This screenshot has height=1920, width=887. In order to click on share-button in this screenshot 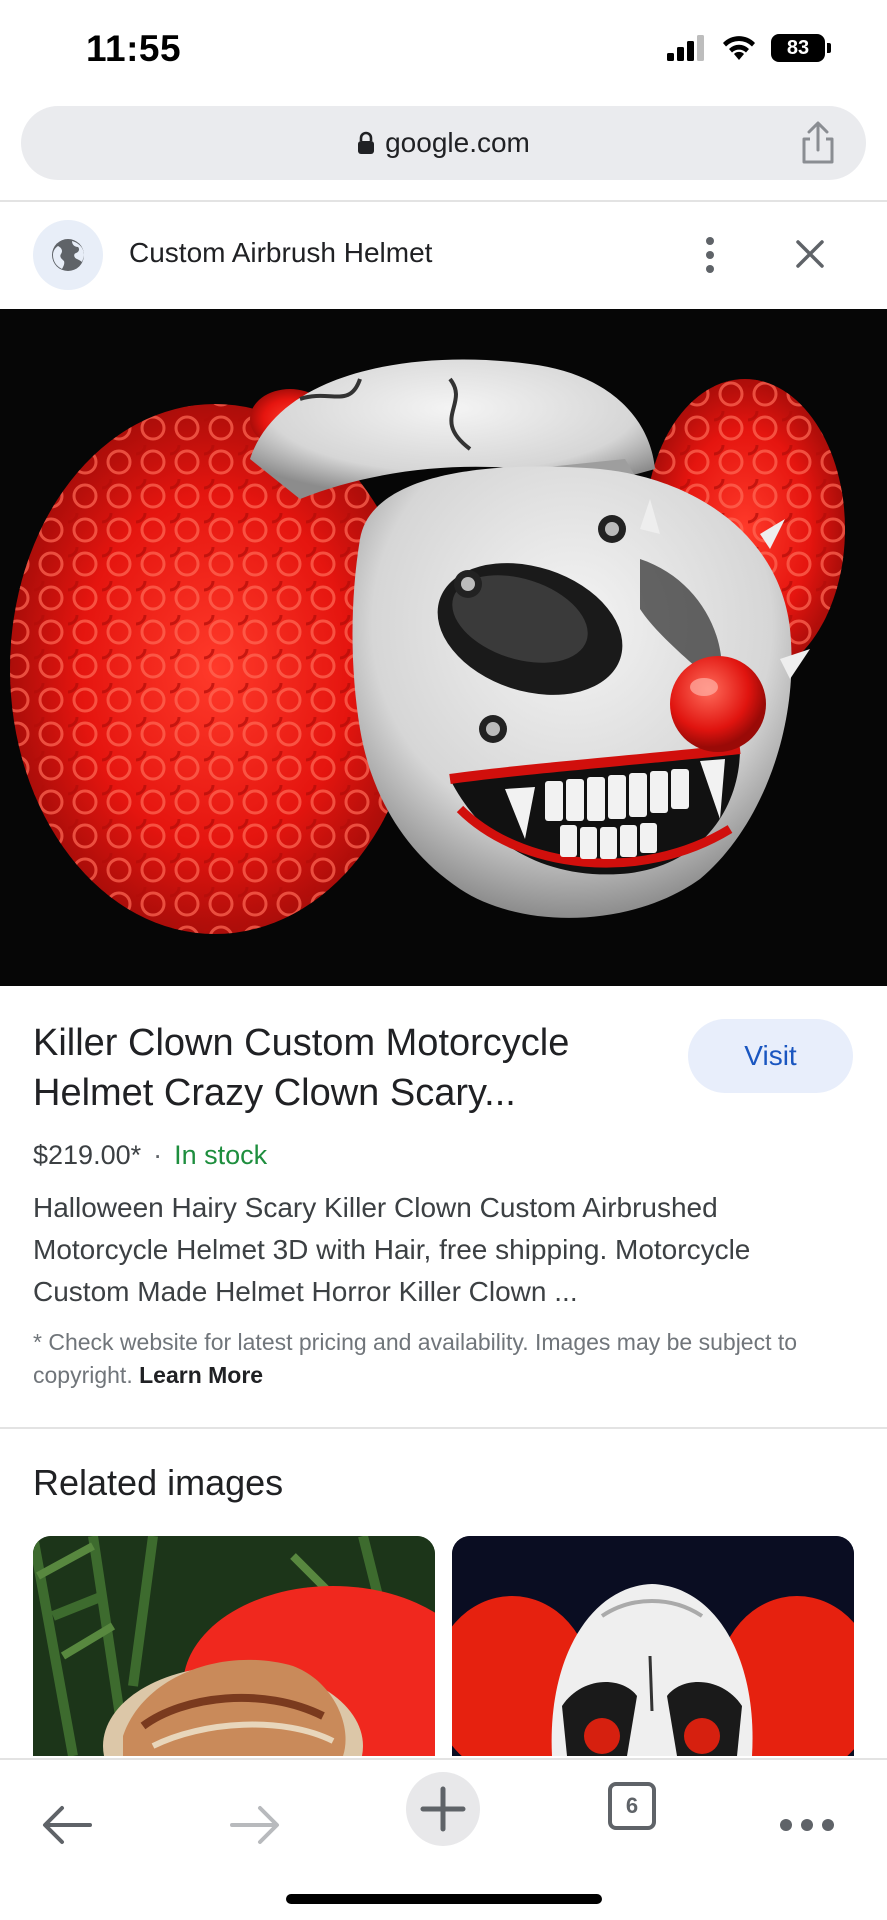, I will do `click(818, 143)`.